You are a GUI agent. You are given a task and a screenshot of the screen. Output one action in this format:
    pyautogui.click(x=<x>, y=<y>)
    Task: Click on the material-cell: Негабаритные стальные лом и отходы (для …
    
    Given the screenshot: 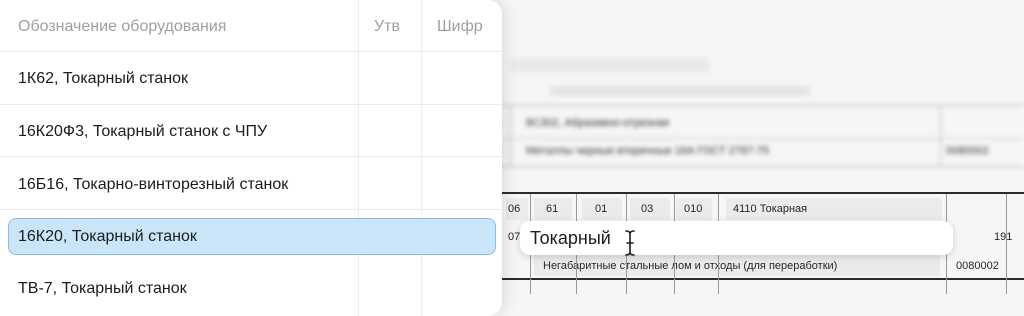 What is the action you would take?
    pyautogui.click(x=690, y=266)
    